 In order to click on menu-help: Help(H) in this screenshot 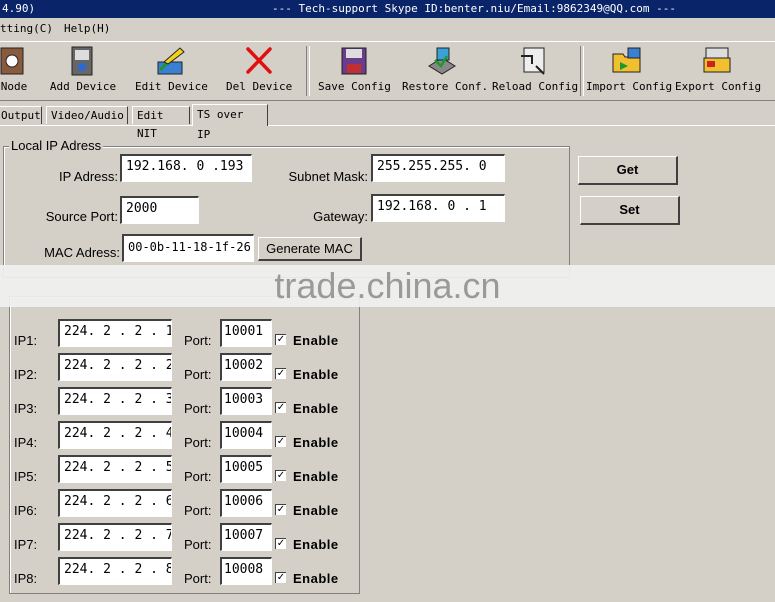, I will do `click(87, 29)`.